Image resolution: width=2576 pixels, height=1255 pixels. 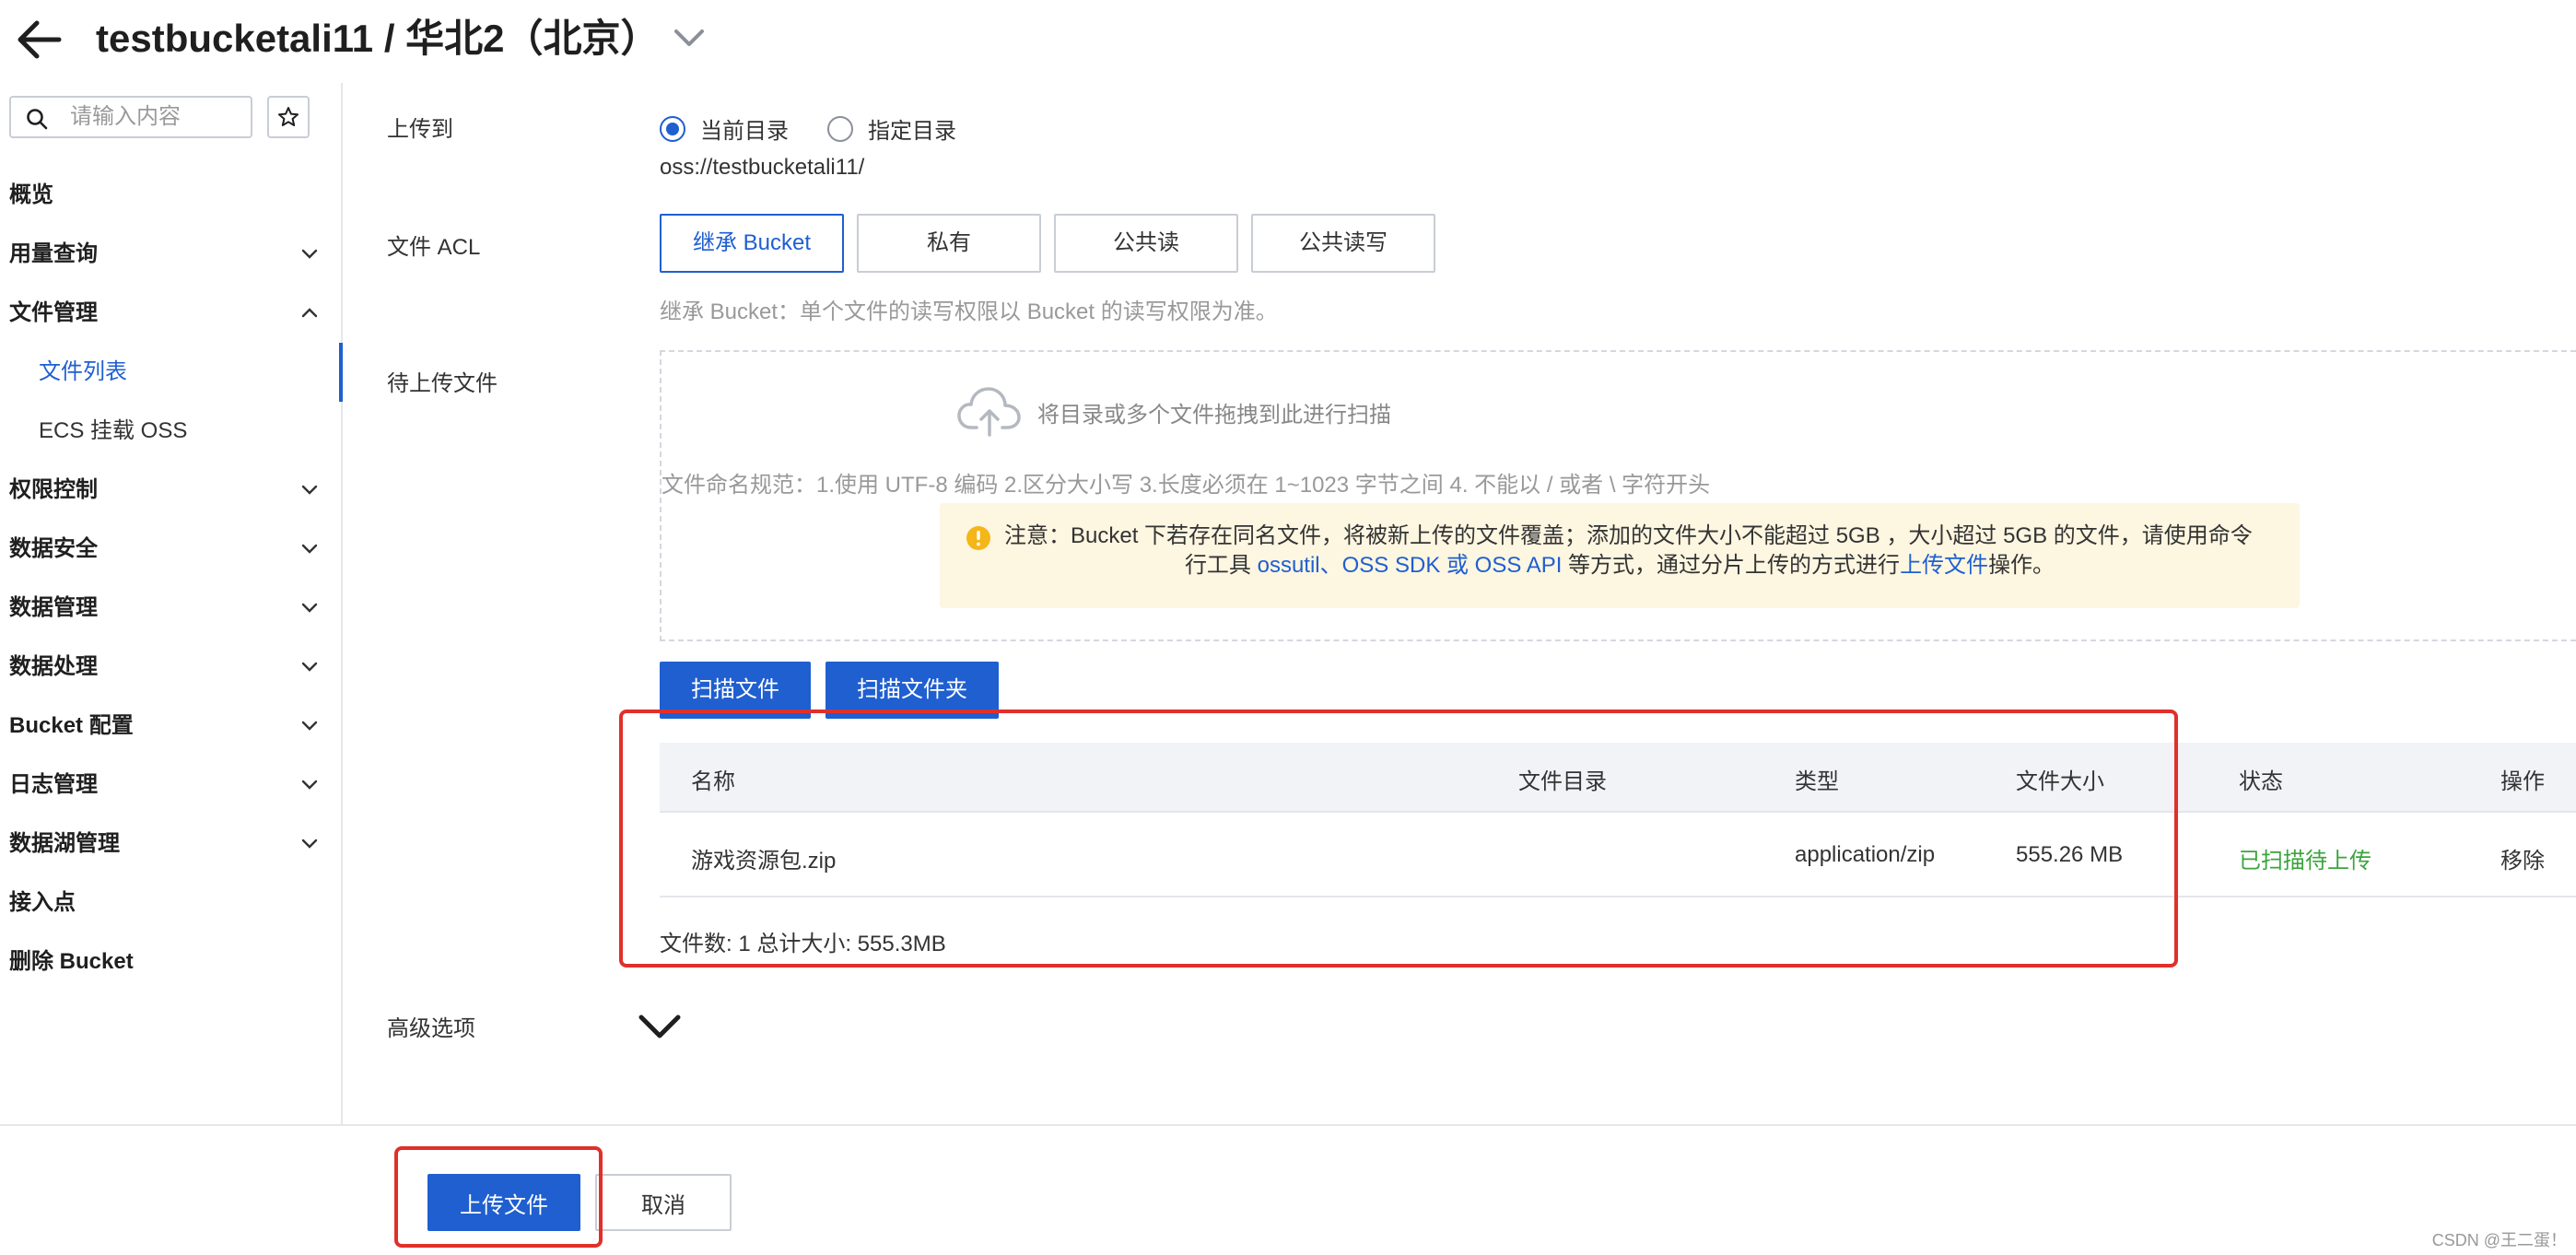 What do you see at coordinates (1944, 565) in the screenshot?
I see `upload-file-doc-link: 上传文件` at bounding box center [1944, 565].